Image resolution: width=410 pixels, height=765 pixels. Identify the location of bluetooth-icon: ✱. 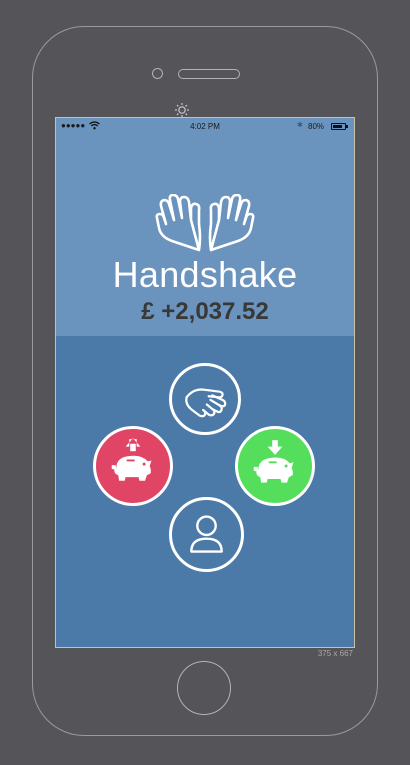
(300, 125).